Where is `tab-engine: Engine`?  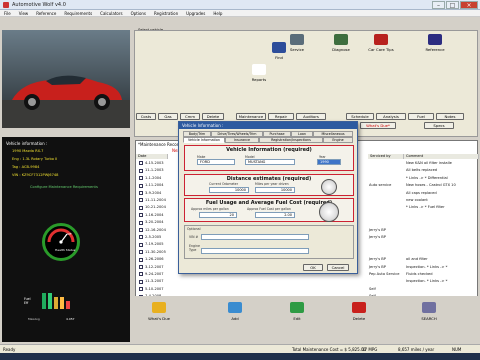 tab-engine: Engine is located at coordinates (338, 140).